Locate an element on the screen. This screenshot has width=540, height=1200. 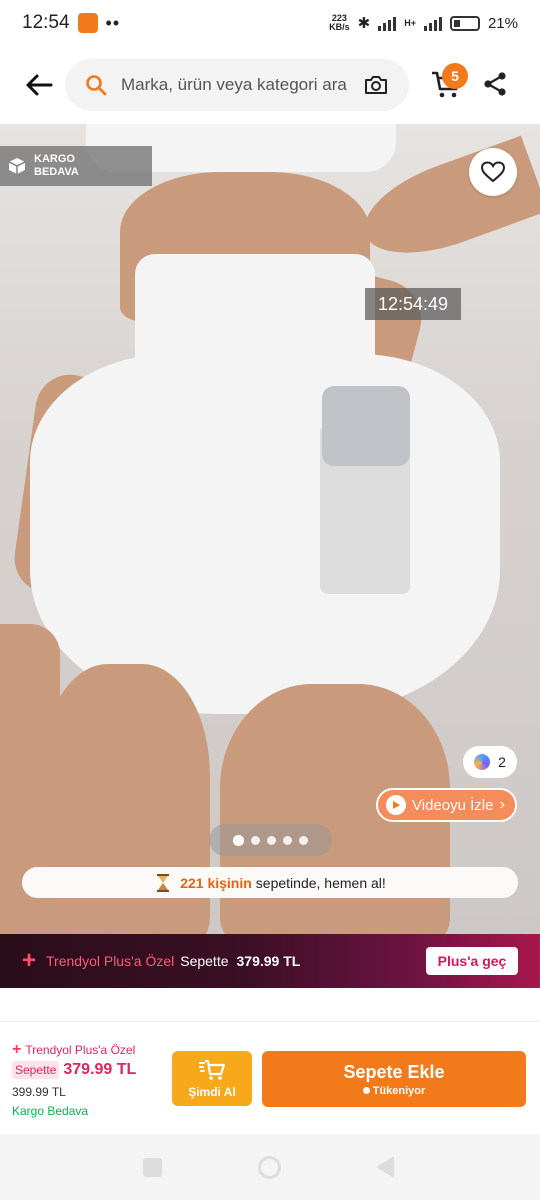
basket-price: Sepette 379.99 TL is located at coordinates (74, 1070).